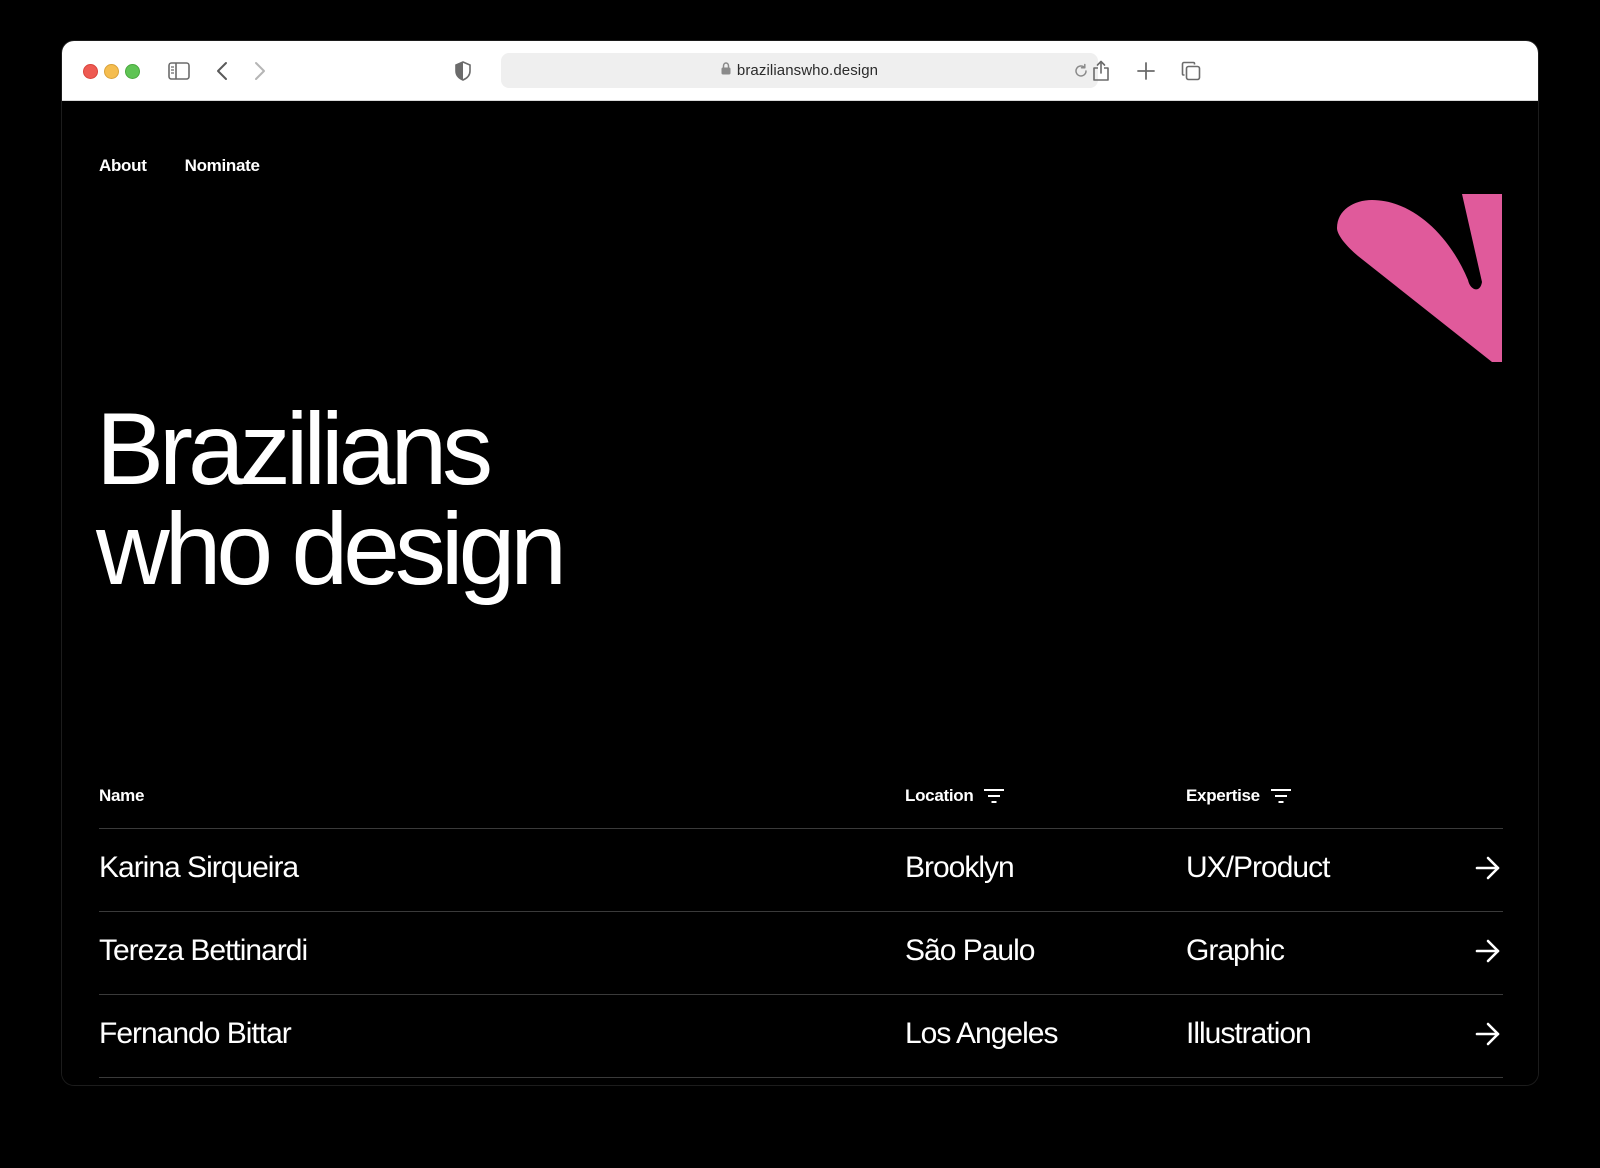 This screenshot has height=1168, width=1600. What do you see at coordinates (801, 801) in the screenshot?
I see `table-header: Name Location Expertise` at bounding box center [801, 801].